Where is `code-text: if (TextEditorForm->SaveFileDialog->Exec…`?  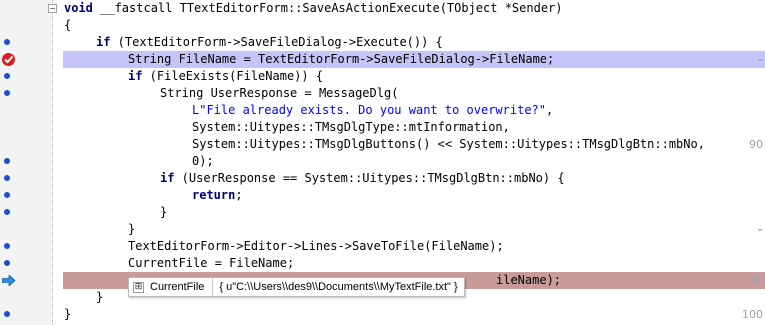
code-text: if (TextEditorForm->SaveFileDialog->Exec… is located at coordinates (269, 42).